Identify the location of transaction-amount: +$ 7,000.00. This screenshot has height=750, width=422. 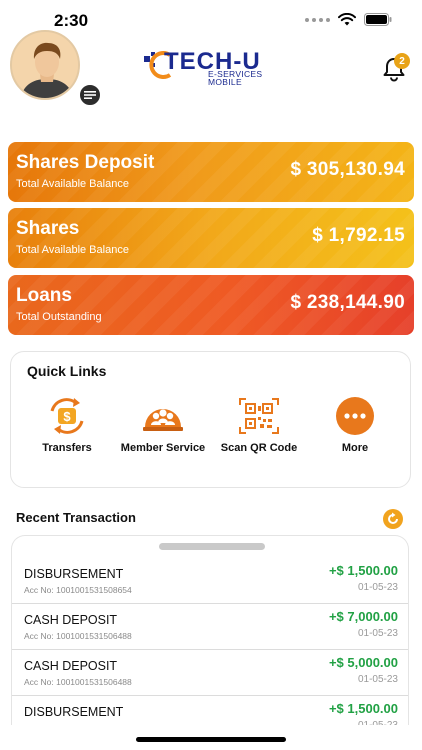
(363, 616).